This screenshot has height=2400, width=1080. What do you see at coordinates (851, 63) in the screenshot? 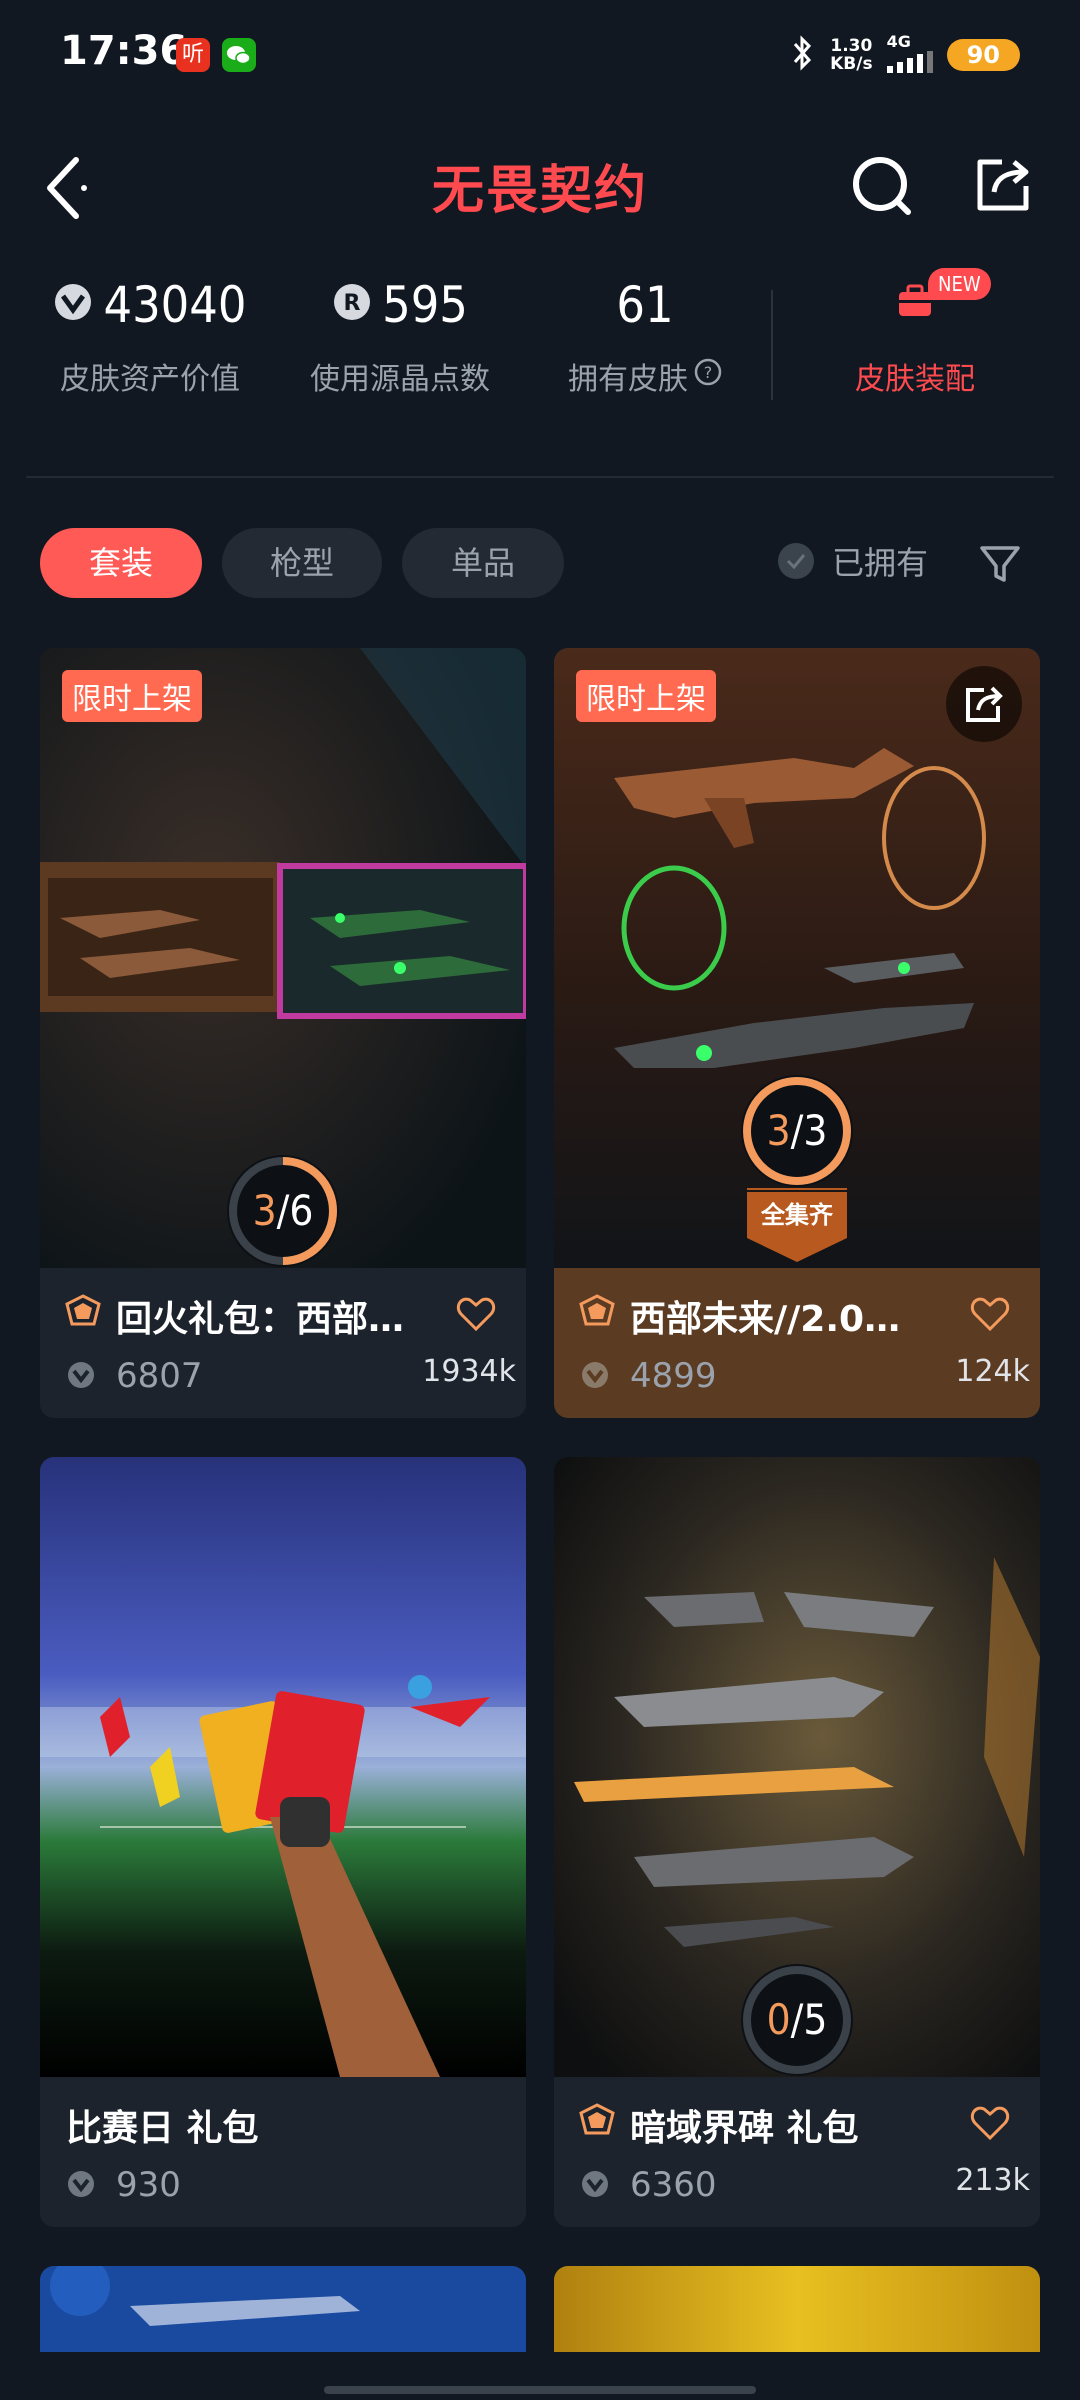
I see `speed-unit: KB/s` at bounding box center [851, 63].